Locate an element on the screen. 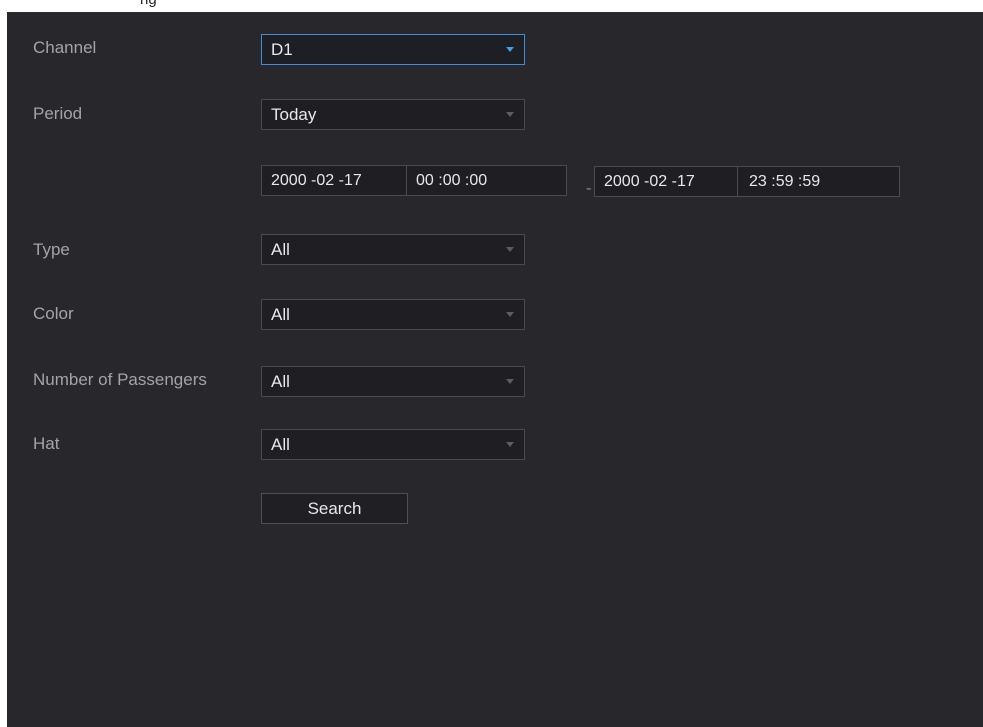 This screenshot has height=727, width=983. end-time: 23 :59 :59 is located at coordinates (784, 182).